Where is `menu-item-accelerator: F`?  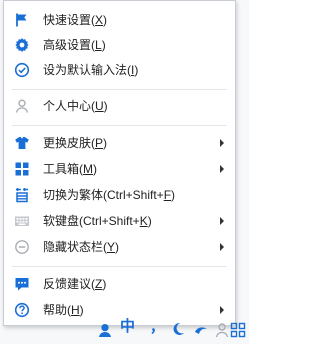
menu-item-accelerator: F is located at coordinates (167, 195).